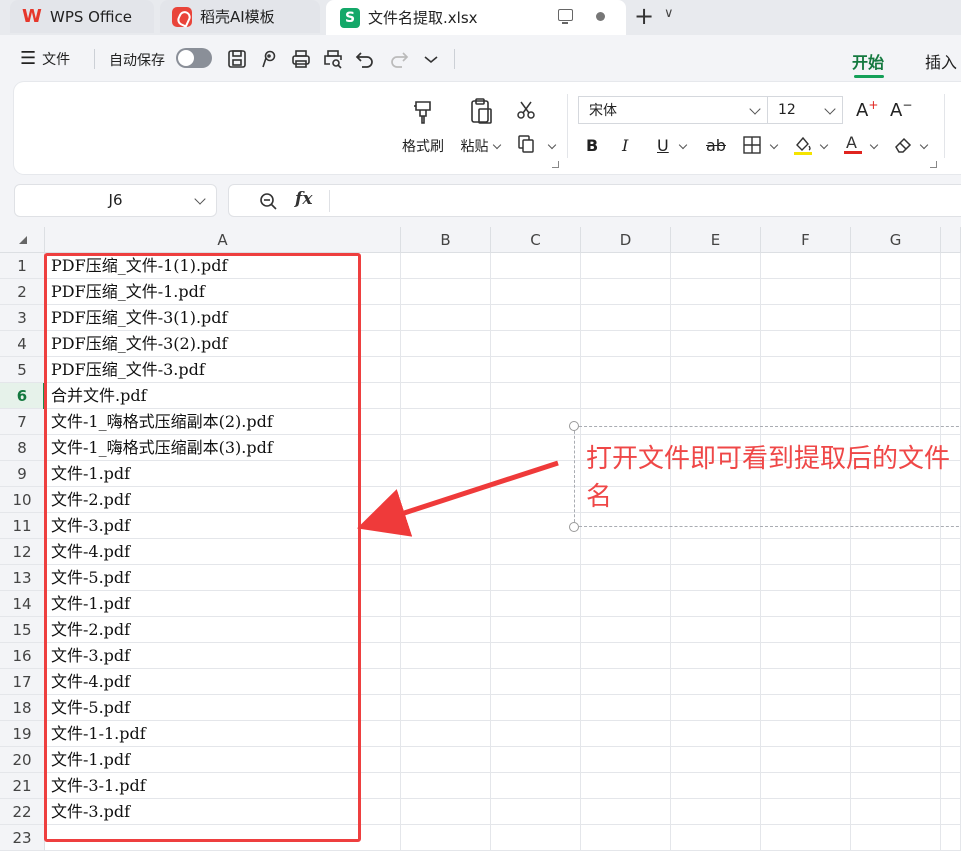 The height and width of the screenshot is (856, 961). I want to click on cell-a13: 文件-5.pdf, so click(223, 578).